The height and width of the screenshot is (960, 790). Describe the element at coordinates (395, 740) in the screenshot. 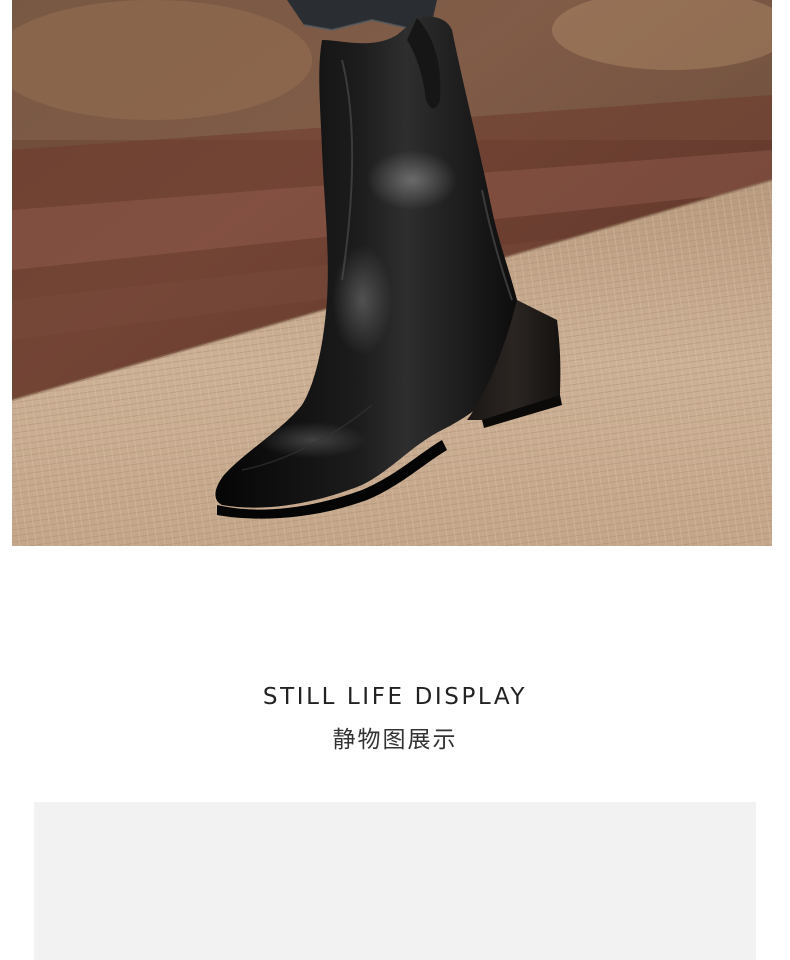

I see `section-title-chinese: 静物图展示` at that location.